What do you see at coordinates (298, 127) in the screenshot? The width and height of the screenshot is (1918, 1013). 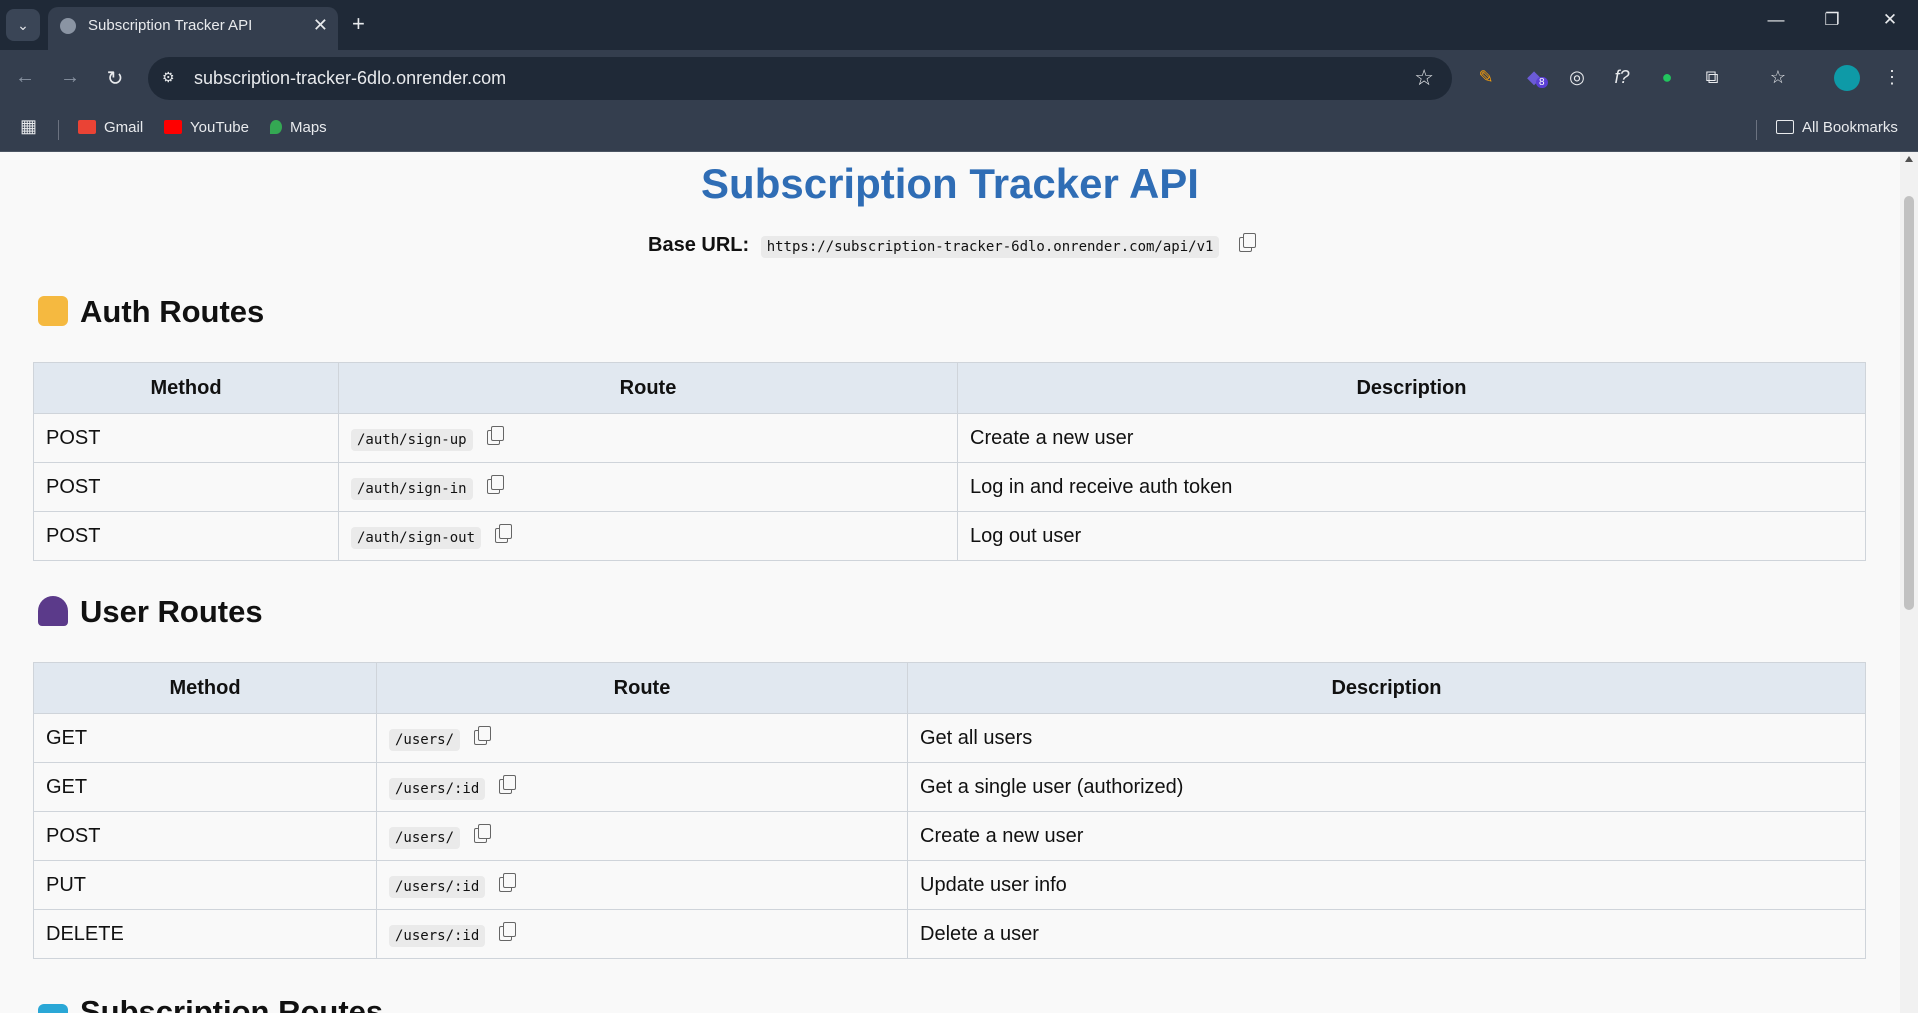 I see `bookmark-maps: Maps` at bounding box center [298, 127].